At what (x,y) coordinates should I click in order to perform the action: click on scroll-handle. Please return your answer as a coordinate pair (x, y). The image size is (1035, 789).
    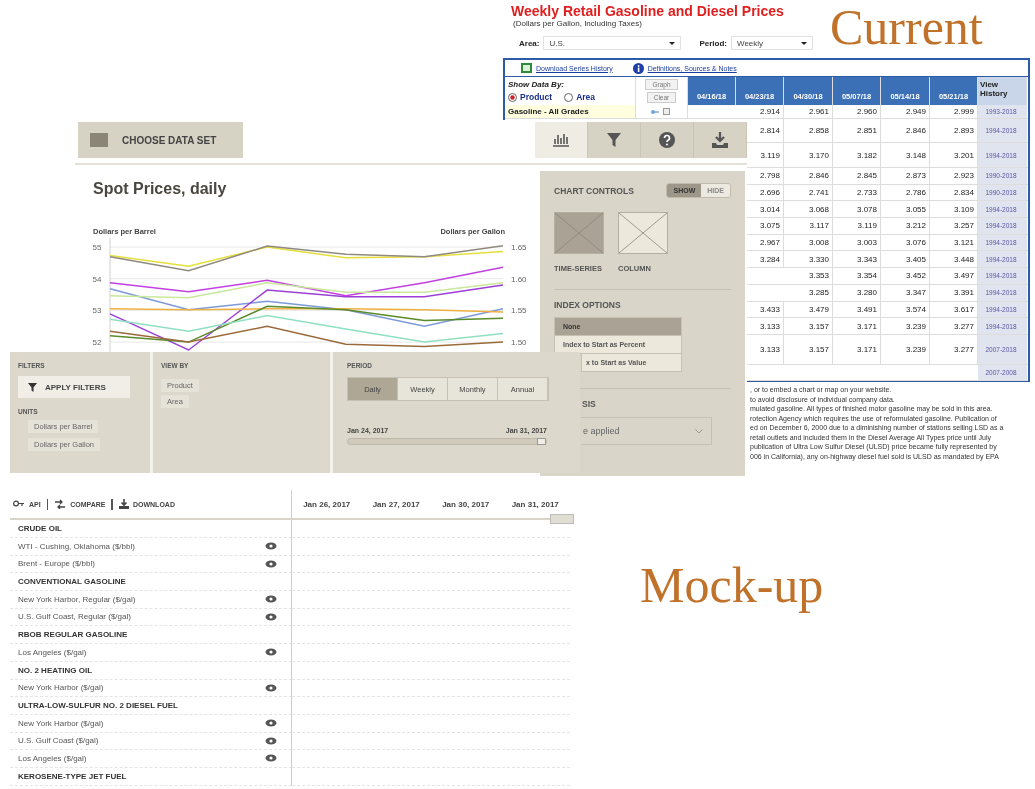
    Looking at the image, I should click on (562, 519).